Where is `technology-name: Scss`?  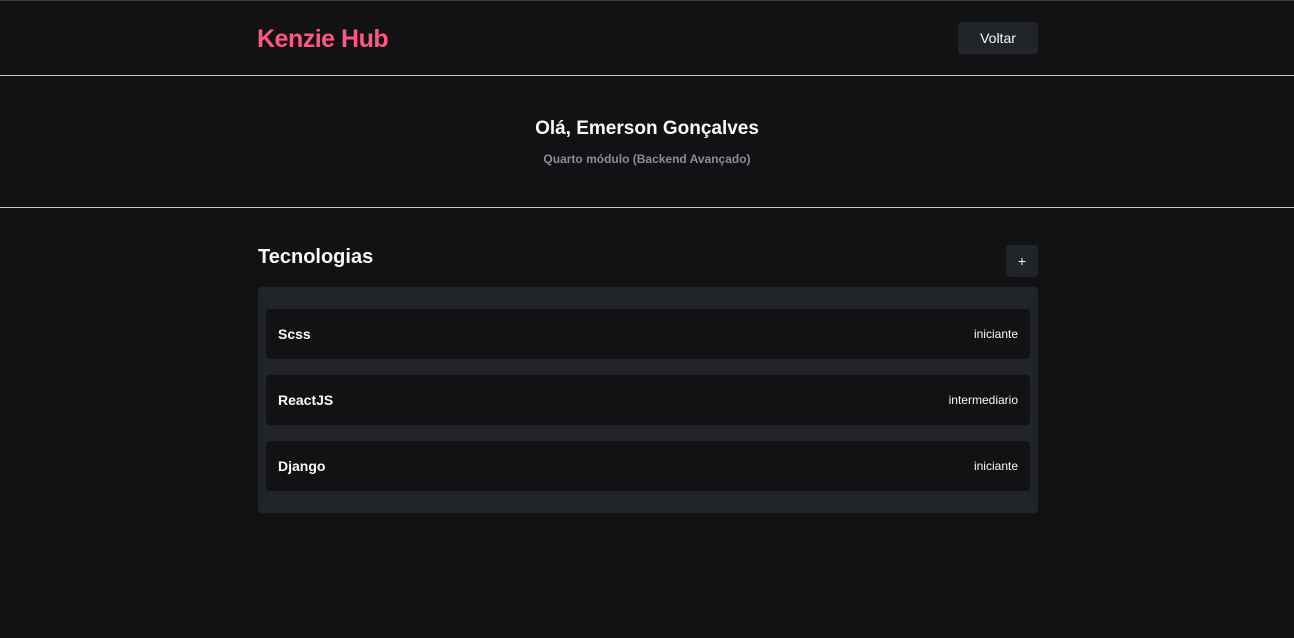 technology-name: Scss is located at coordinates (294, 334).